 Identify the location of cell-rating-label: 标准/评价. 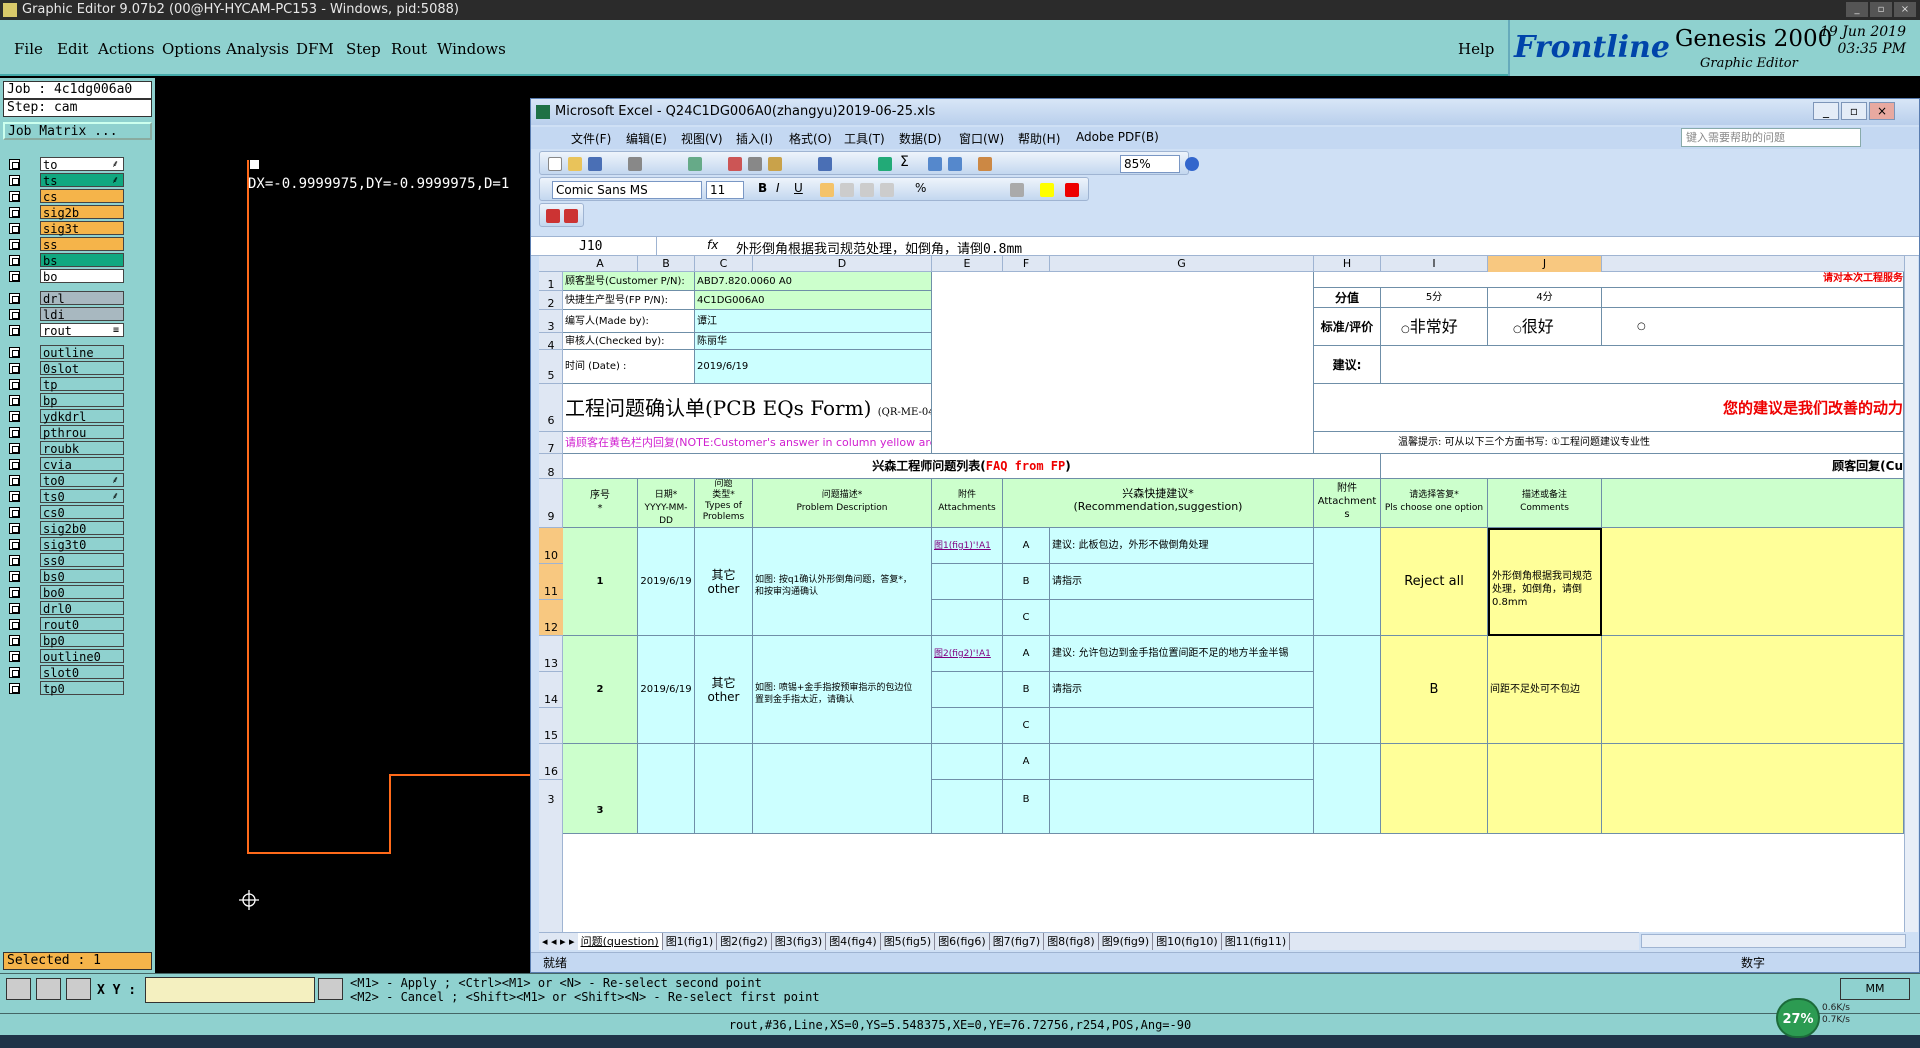
(1347, 327).